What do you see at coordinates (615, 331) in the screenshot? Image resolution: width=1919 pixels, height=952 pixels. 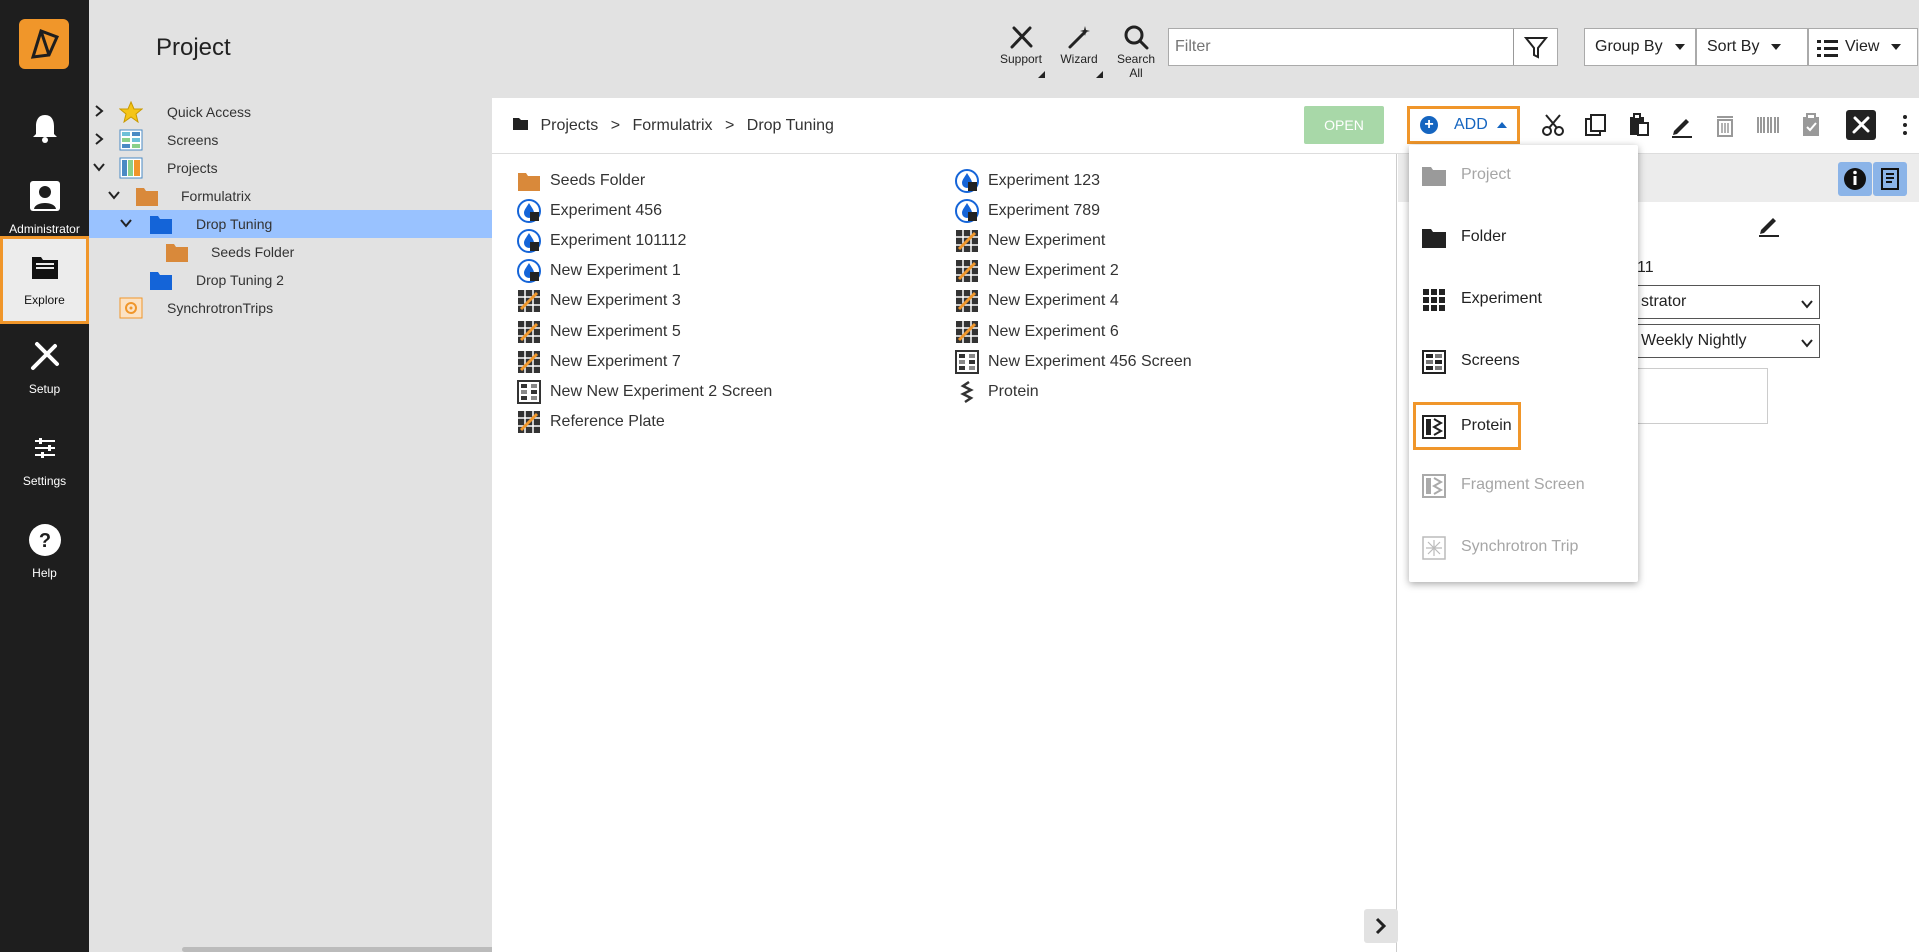 I see `list-item-label: New Experiment 5` at bounding box center [615, 331].